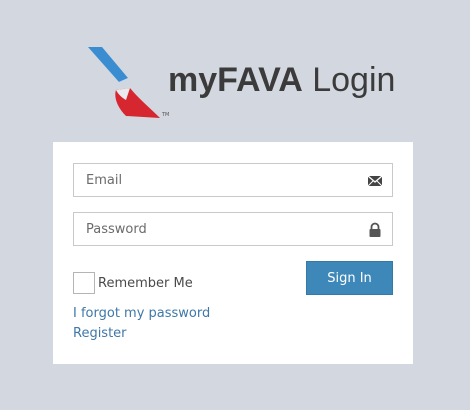 This screenshot has height=410, width=470. What do you see at coordinates (354, 80) in the screenshot?
I see `page-title-login: Login` at bounding box center [354, 80].